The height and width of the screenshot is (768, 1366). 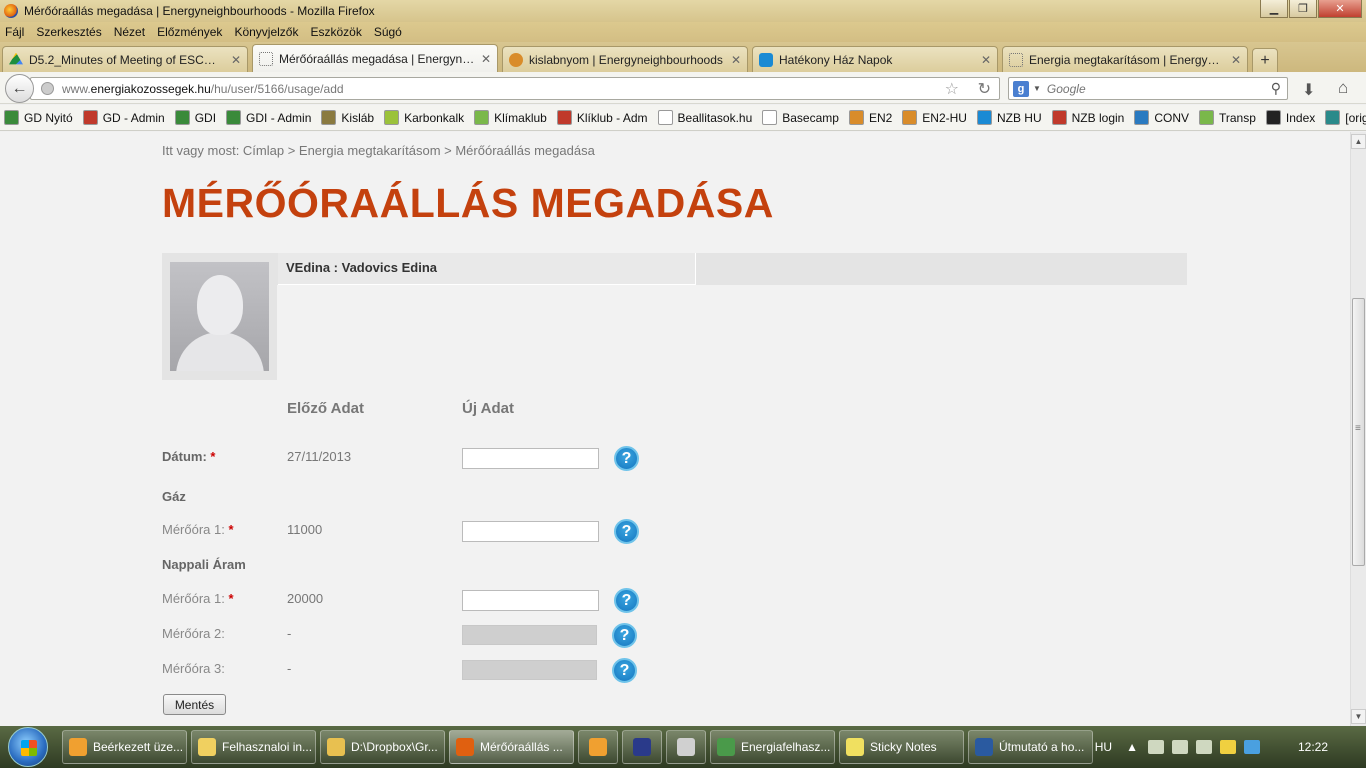 I want to click on bookmark-item: Karbonkalk, so click(x=424, y=117).